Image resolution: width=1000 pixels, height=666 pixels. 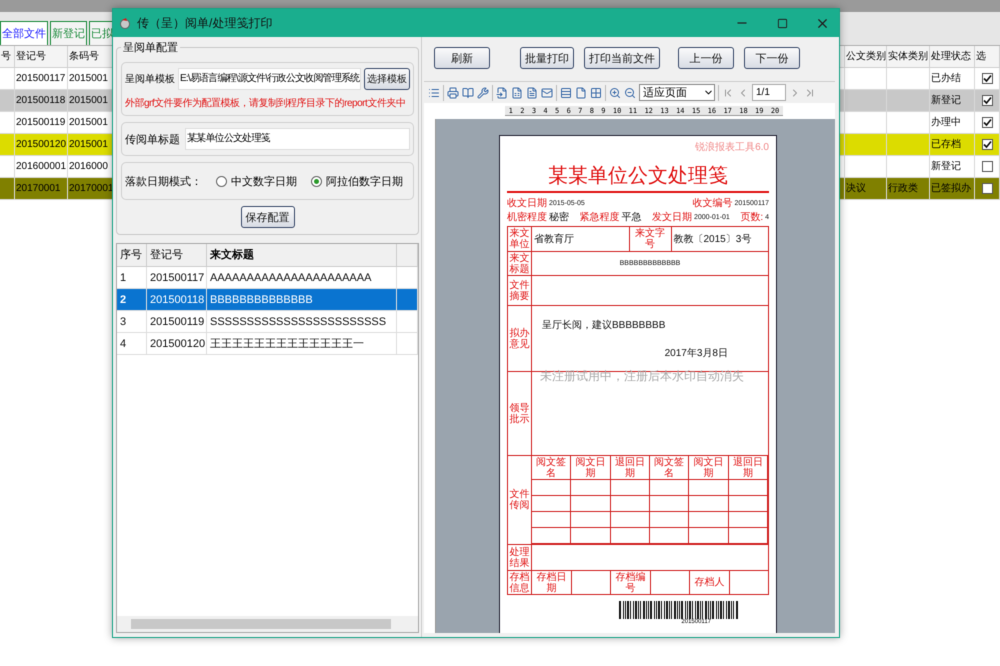 What do you see at coordinates (632, 217) in the screenshot?
I see `field-value: 平急` at bounding box center [632, 217].